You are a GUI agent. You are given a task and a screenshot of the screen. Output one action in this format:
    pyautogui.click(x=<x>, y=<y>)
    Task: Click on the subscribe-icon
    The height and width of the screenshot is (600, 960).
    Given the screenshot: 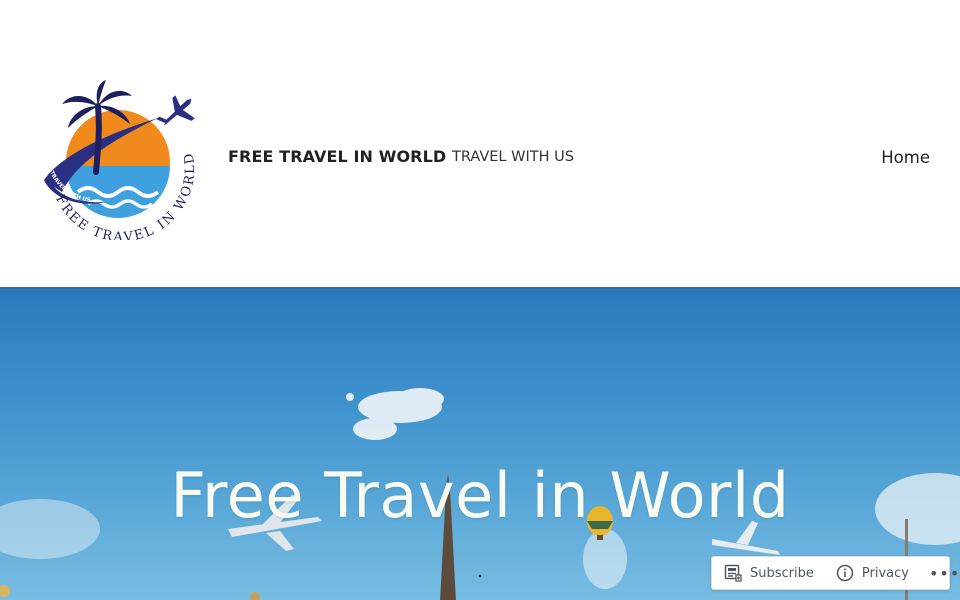 What is the action you would take?
    pyautogui.click(x=733, y=573)
    